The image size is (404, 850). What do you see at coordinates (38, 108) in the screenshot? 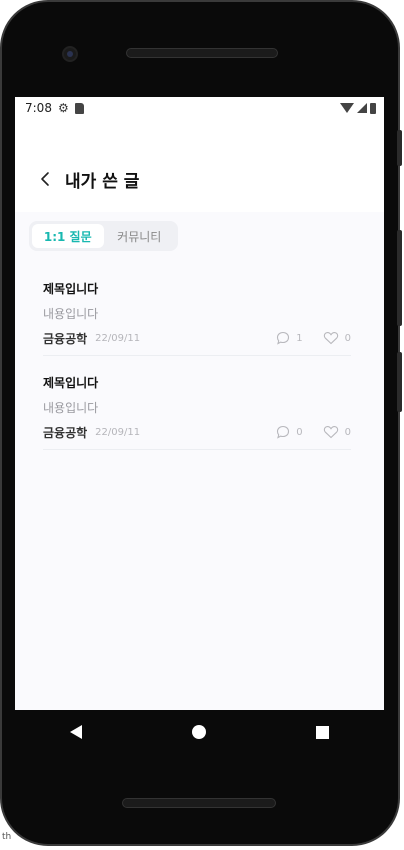
I see `status-time: 7:08` at bounding box center [38, 108].